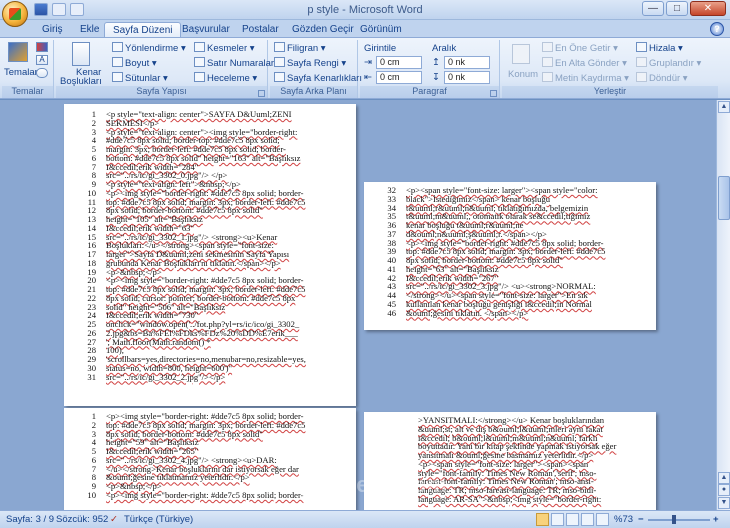  Describe the element at coordinates (42, 73) in the screenshot. I see `theme-effects-icon` at that location.